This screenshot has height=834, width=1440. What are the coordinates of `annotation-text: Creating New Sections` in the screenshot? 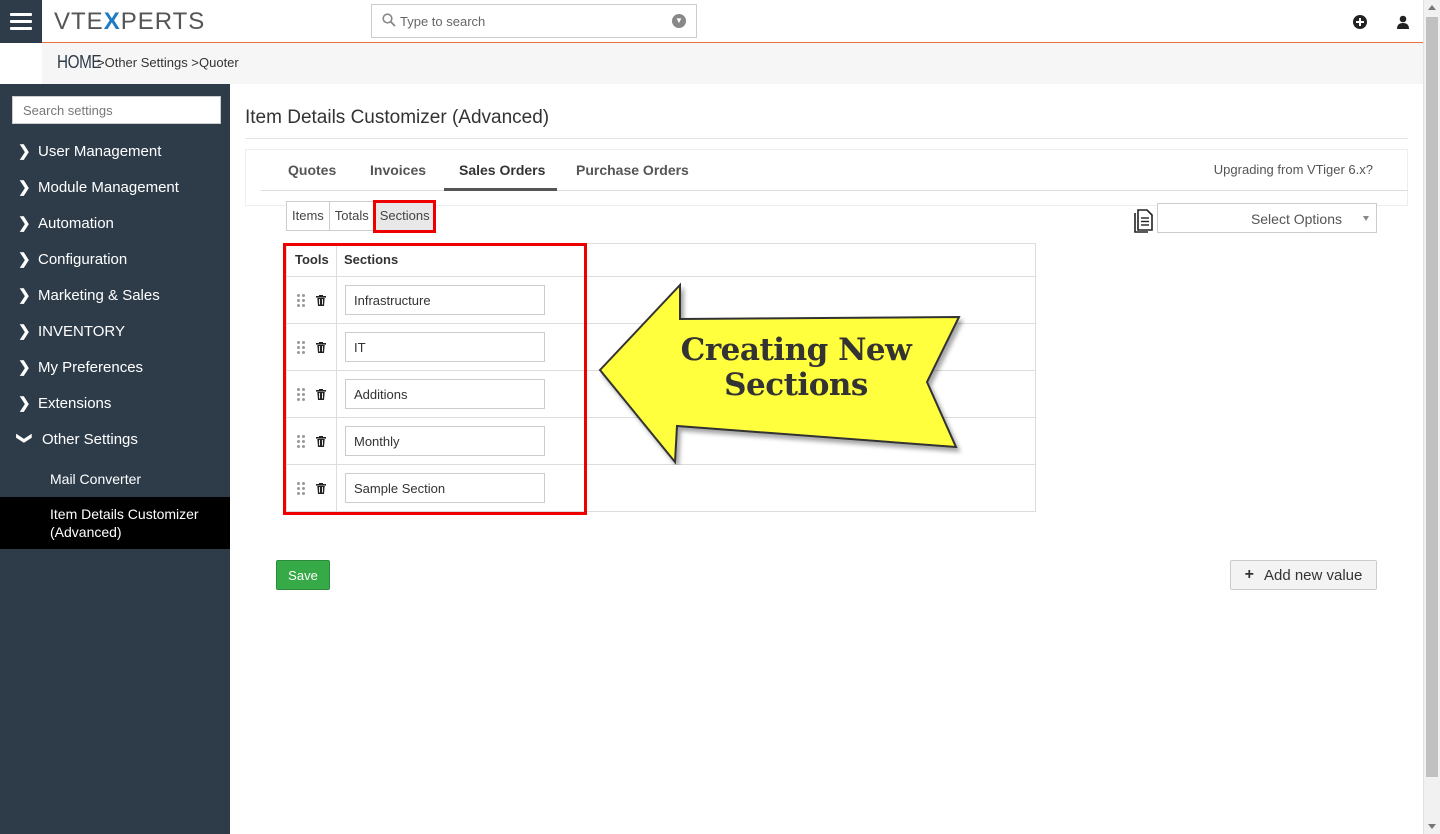 It's located at (796, 367).